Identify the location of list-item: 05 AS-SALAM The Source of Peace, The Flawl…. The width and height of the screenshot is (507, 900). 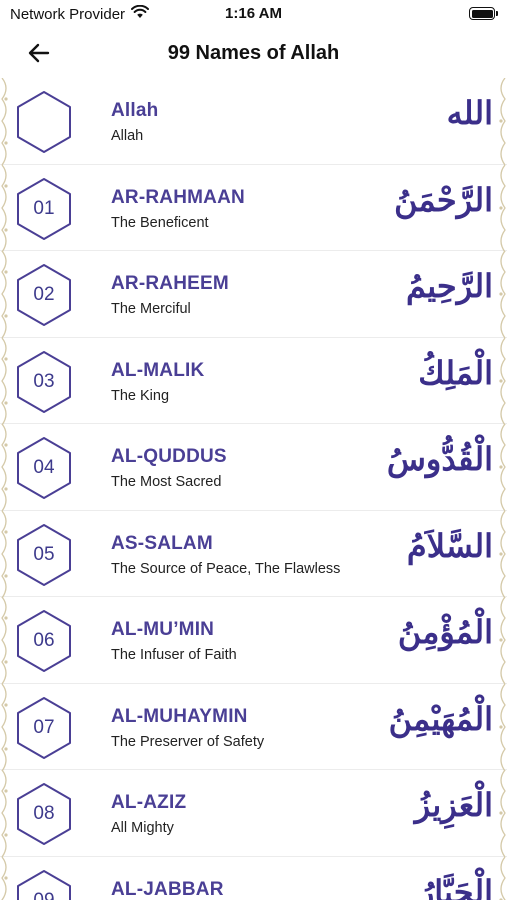
(253, 554).